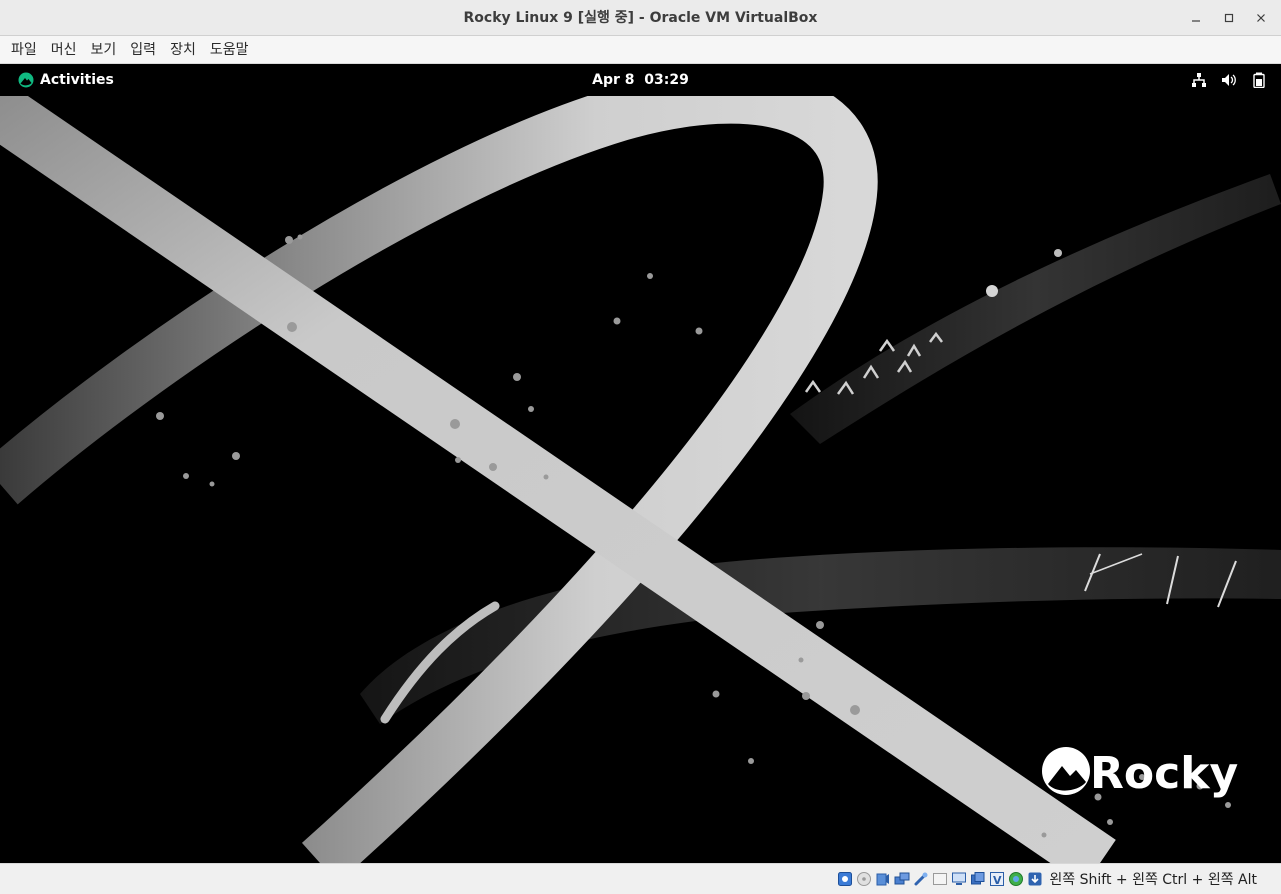  What do you see at coordinates (902, 879) in the screenshot?
I see `network-icon` at bounding box center [902, 879].